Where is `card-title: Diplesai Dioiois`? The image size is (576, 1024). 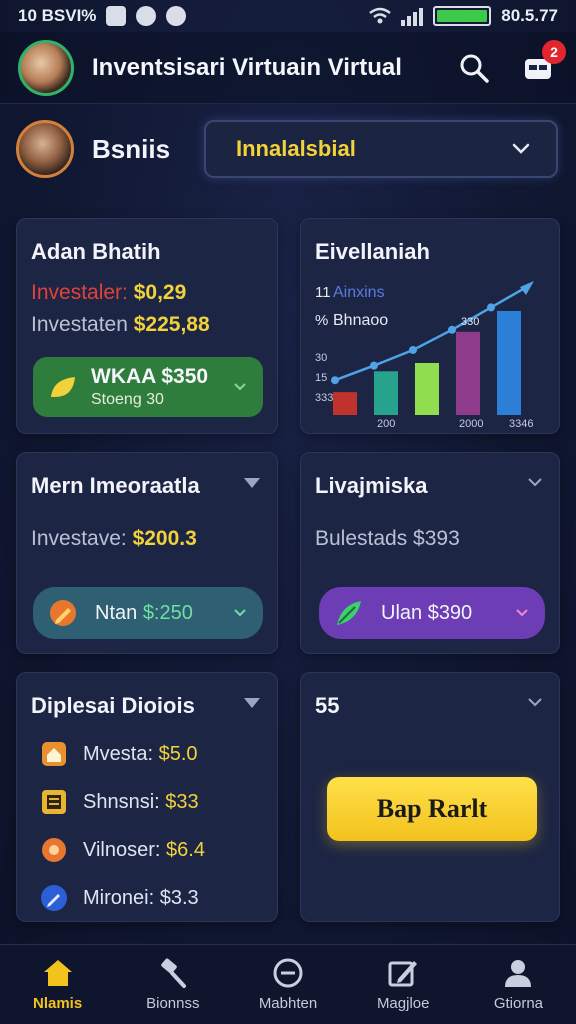
card-title: Diplesai Dioiois is located at coordinates (113, 705).